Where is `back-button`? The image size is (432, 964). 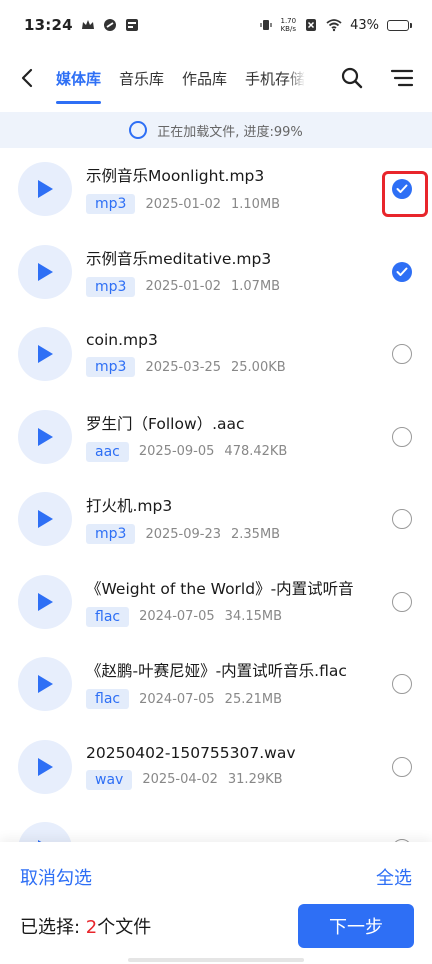
back-button is located at coordinates (28, 78).